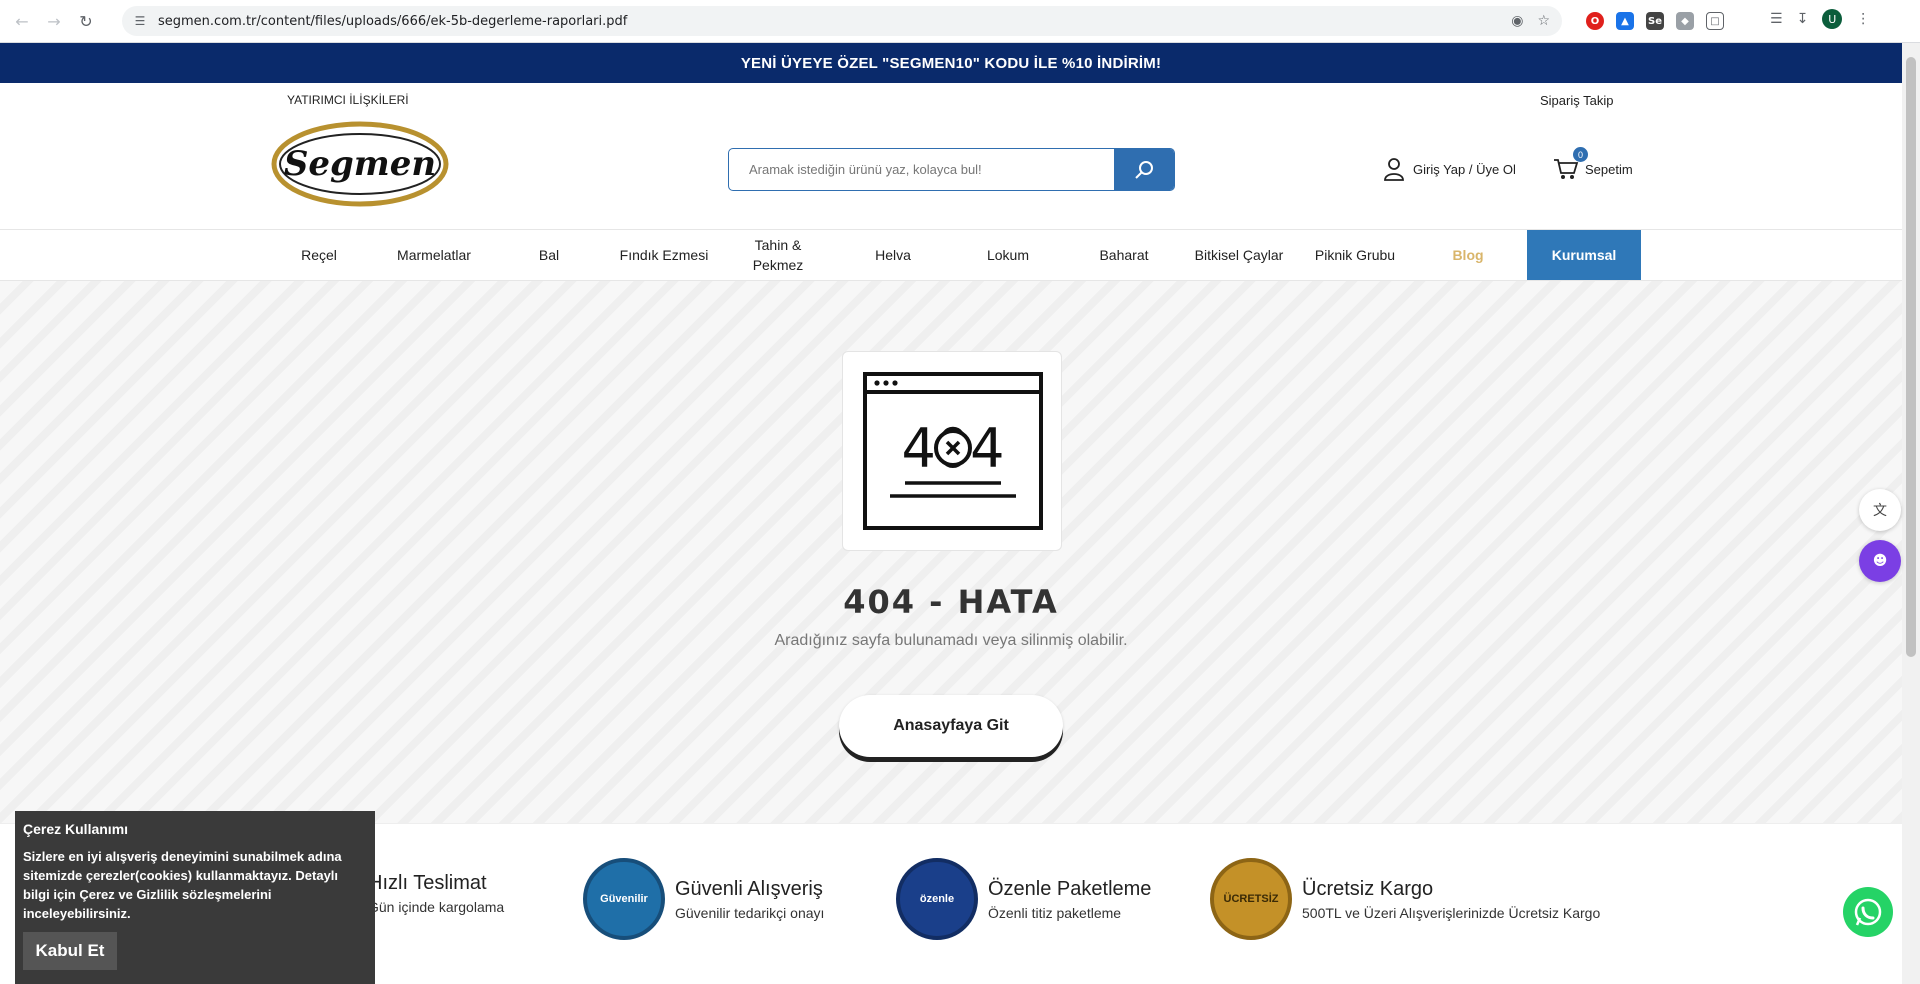 The height and width of the screenshot is (984, 1920). What do you see at coordinates (1055, 912) in the screenshot?
I see `feature-desc: Özenli titiz paketleme` at bounding box center [1055, 912].